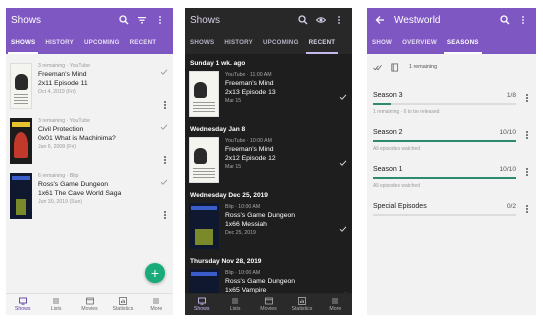 The image size is (543, 323). What do you see at coordinates (335, 301) in the screenshot?
I see `menu-icon` at bounding box center [335, 301].